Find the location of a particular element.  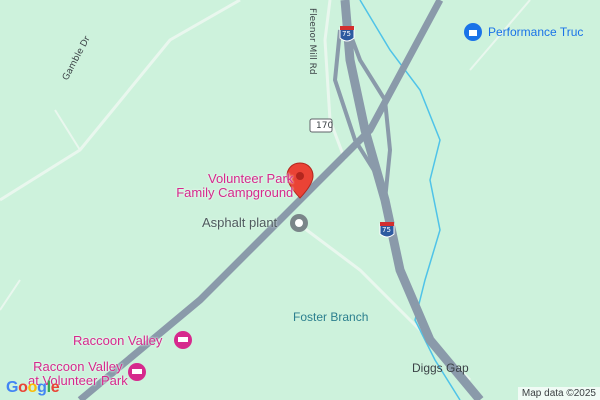

poi-campground-line1: Volunteer Park is located at coordinates (251, 178).